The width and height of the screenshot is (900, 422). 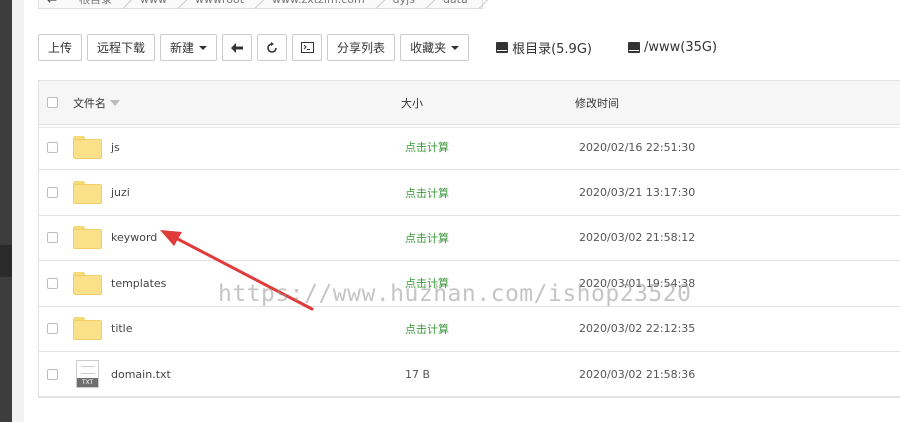 What do you see at coordinates (6, 261) in the screenshot?
I see `sidebar-marker` at bounding box center [6, 261].